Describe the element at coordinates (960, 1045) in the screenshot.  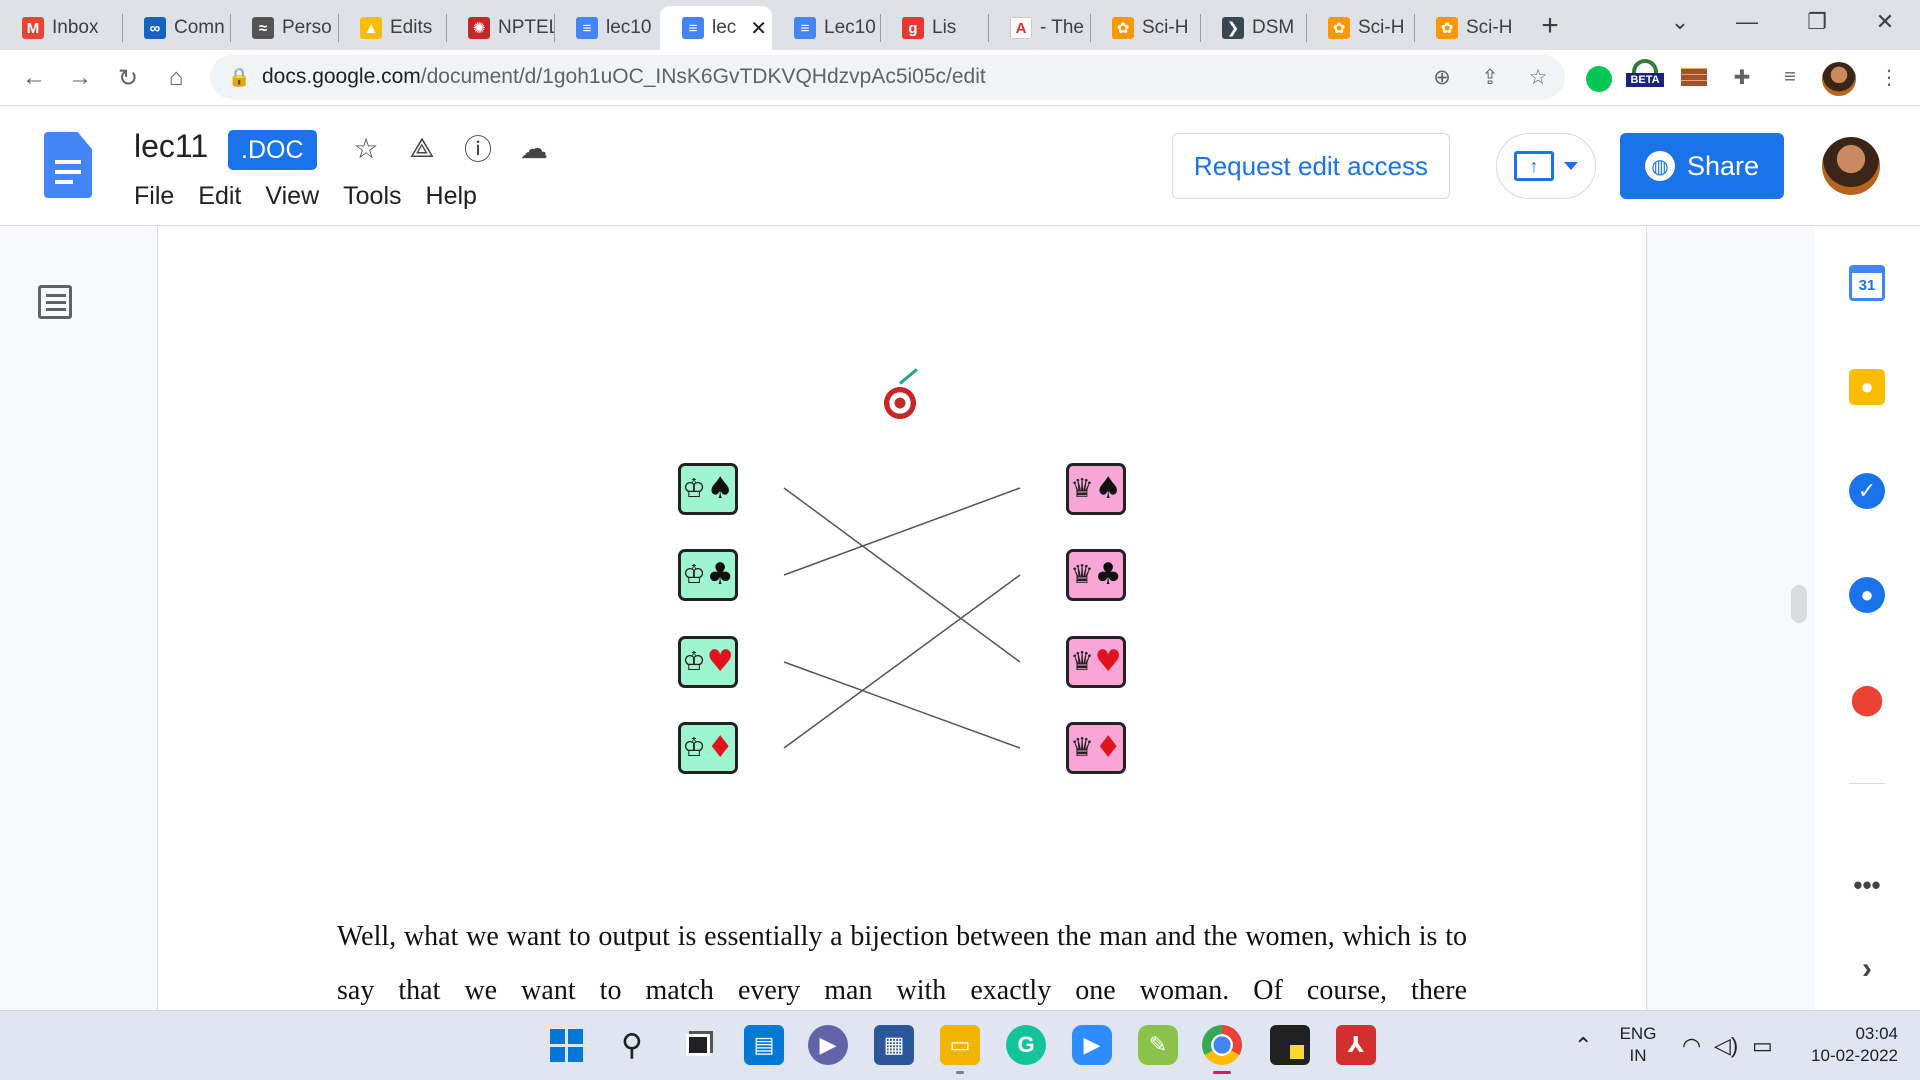
I see `file-explorer-icon: ▭` at that location.